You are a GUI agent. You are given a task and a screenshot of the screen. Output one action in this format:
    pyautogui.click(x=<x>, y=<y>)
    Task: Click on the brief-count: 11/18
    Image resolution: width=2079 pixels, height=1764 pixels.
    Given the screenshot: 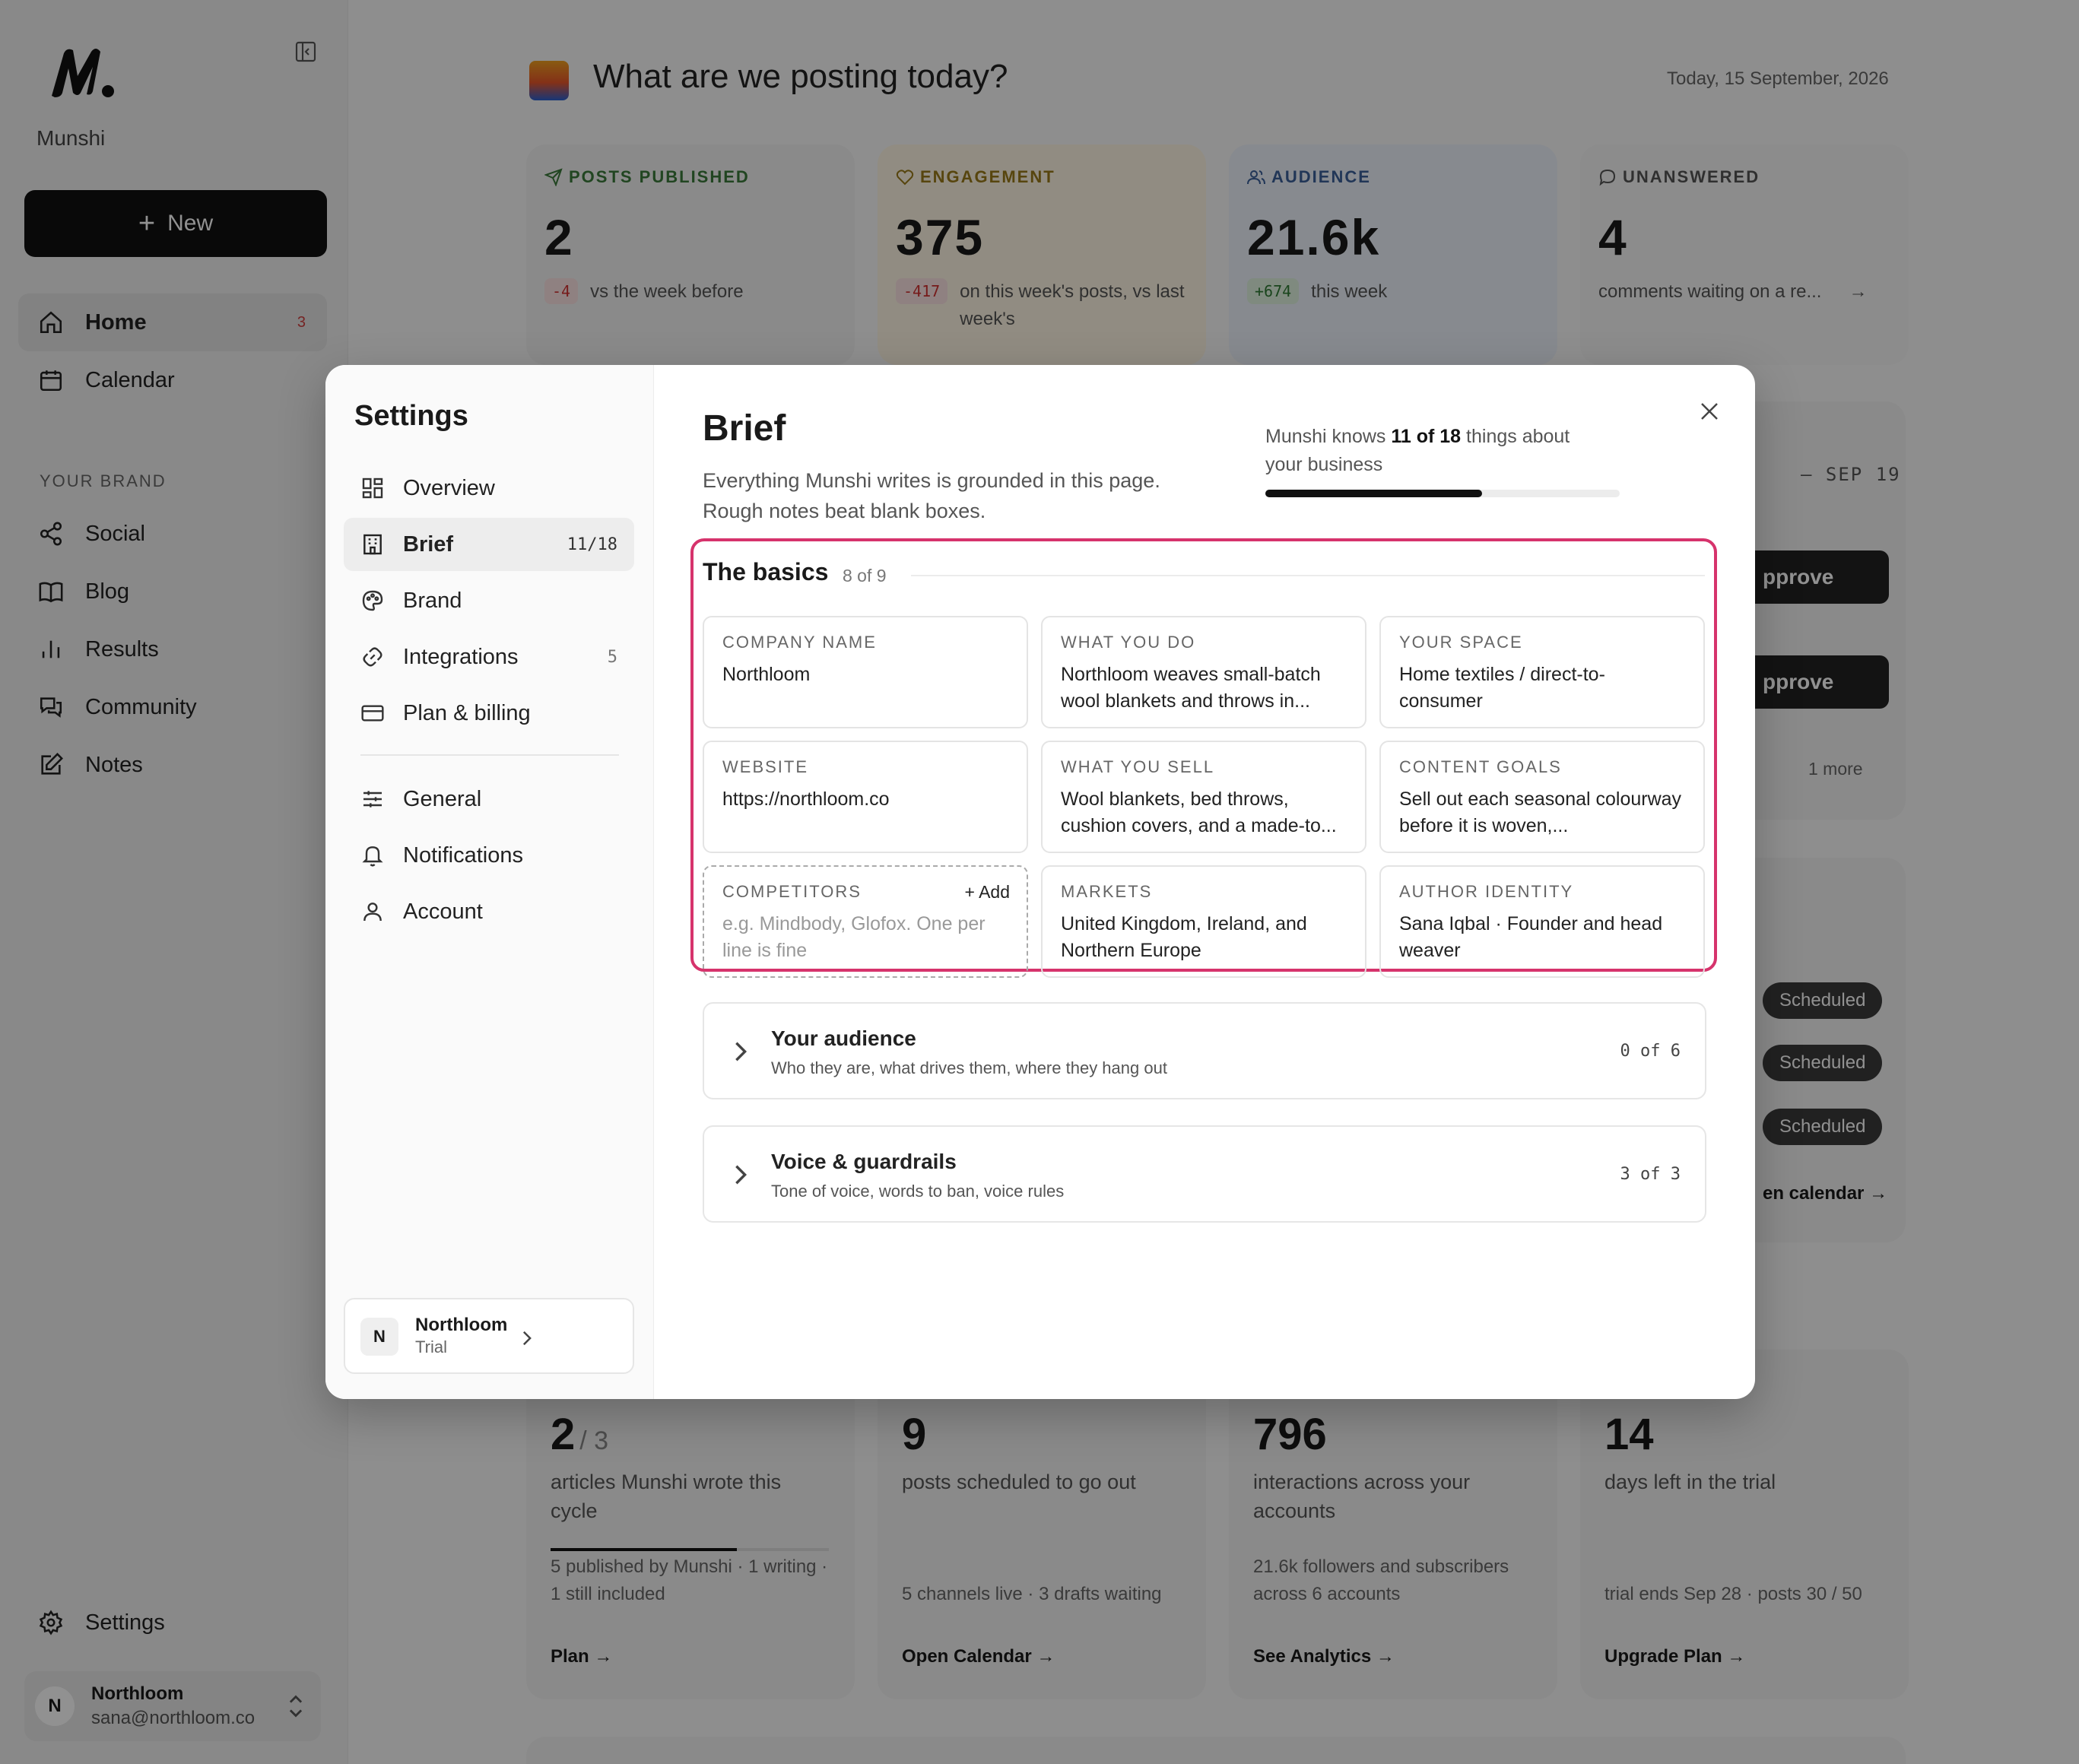 What is the action you would take?
    pyautogui.click(x=592, y=545)
    